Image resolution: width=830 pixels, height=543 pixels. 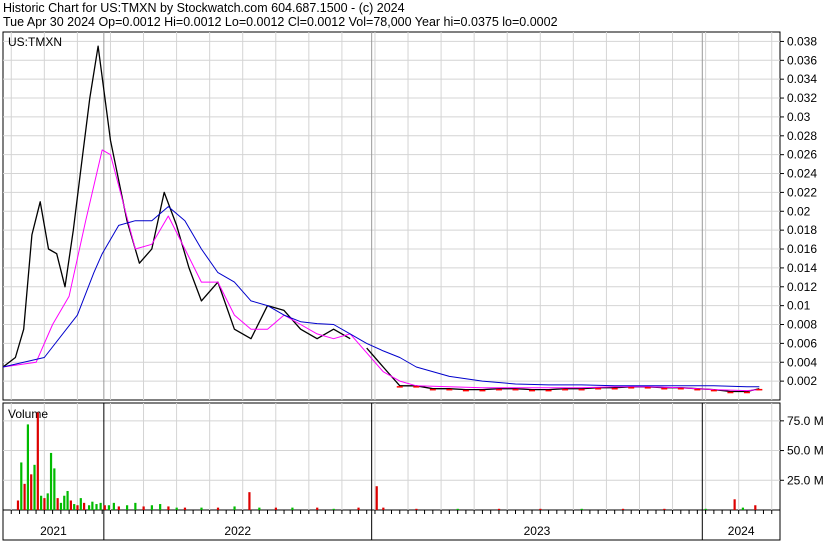 I want to click on volume-panel-title: Volume, so click(x=28, y=414).